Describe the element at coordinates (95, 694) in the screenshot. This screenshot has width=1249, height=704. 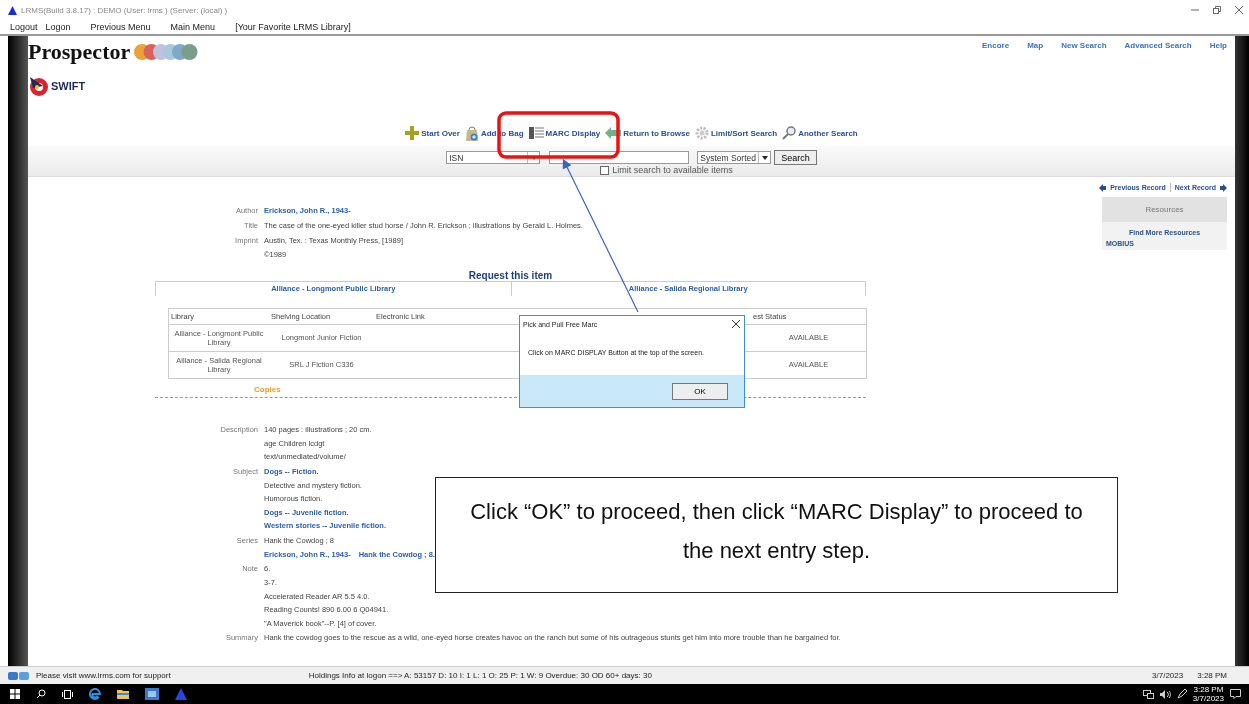
I see `browser-icon` at that location.